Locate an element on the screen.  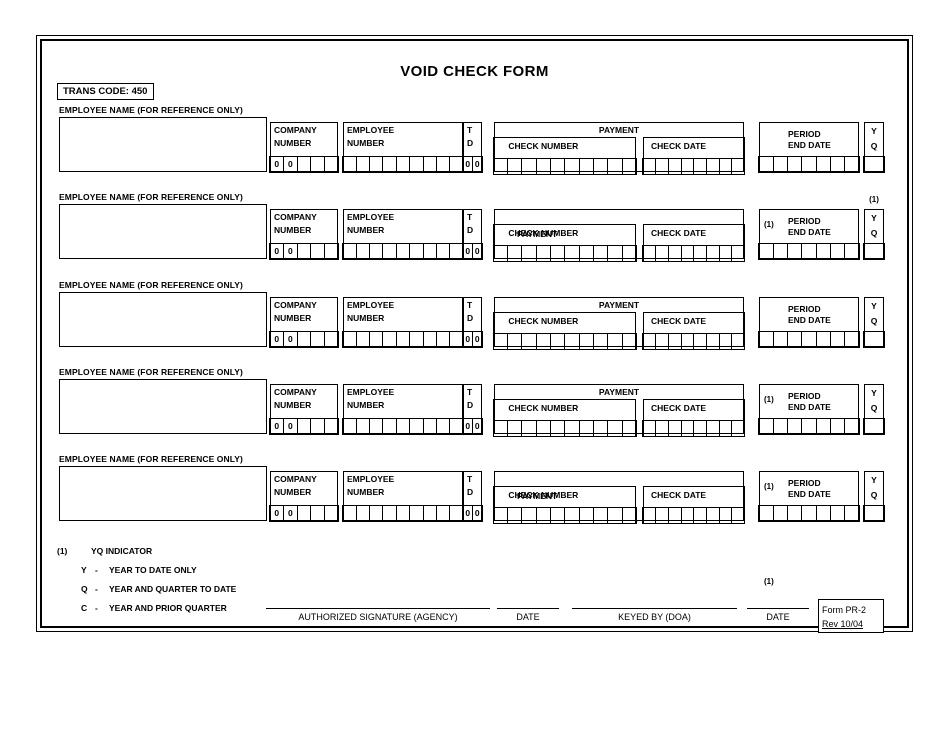
signature-date-field-1: DATE is located at coordinates (528, 615).